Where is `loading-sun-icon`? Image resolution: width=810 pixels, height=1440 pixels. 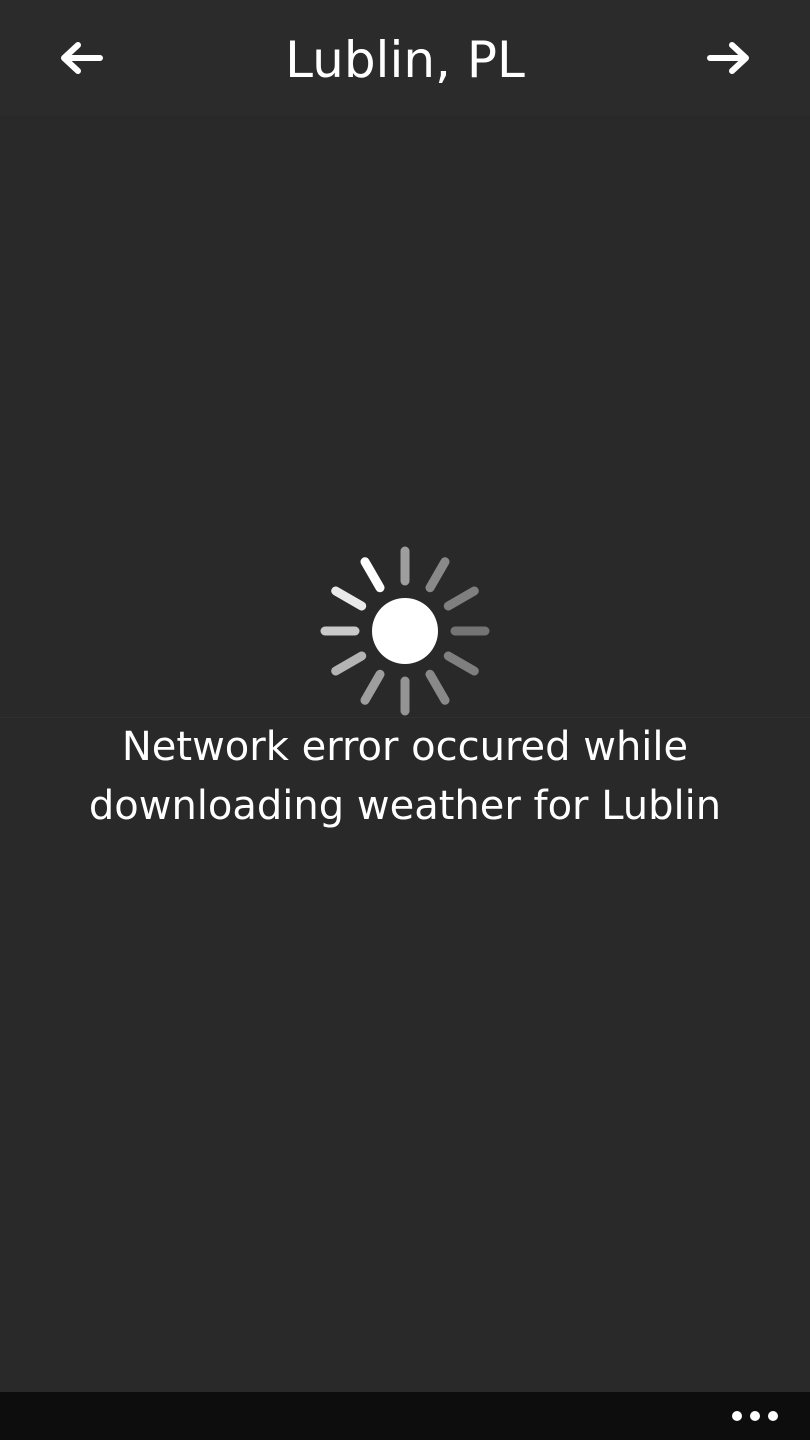 loading-sun-icon is located at coordinates (405, 631).